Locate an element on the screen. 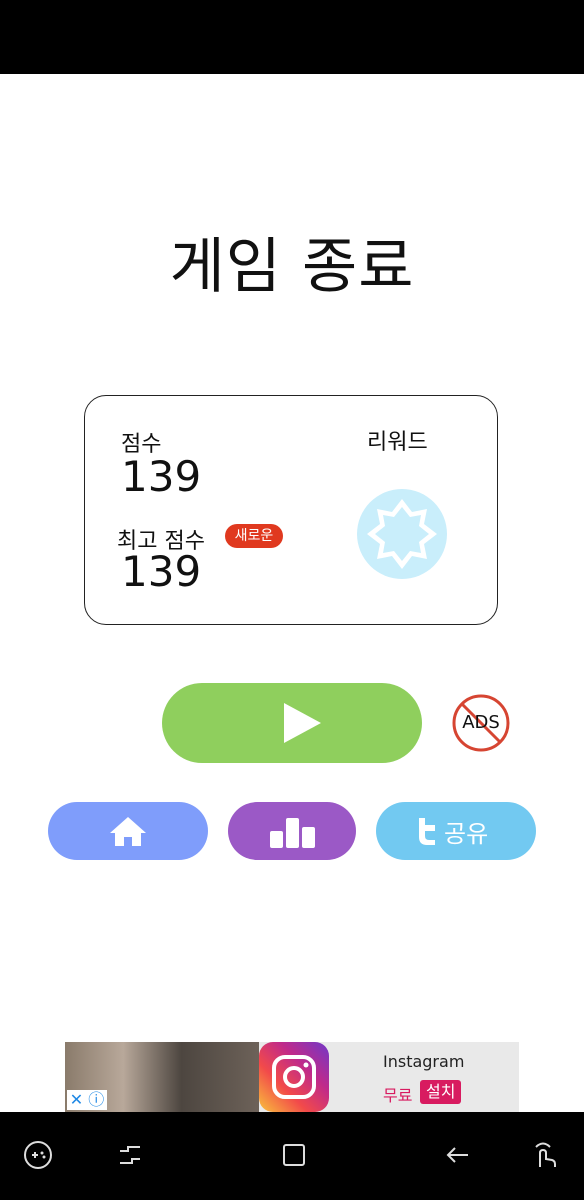 Image resolution: width=584 pixels, height=1200 pixels. home-button is located at coordinates (128, 831).